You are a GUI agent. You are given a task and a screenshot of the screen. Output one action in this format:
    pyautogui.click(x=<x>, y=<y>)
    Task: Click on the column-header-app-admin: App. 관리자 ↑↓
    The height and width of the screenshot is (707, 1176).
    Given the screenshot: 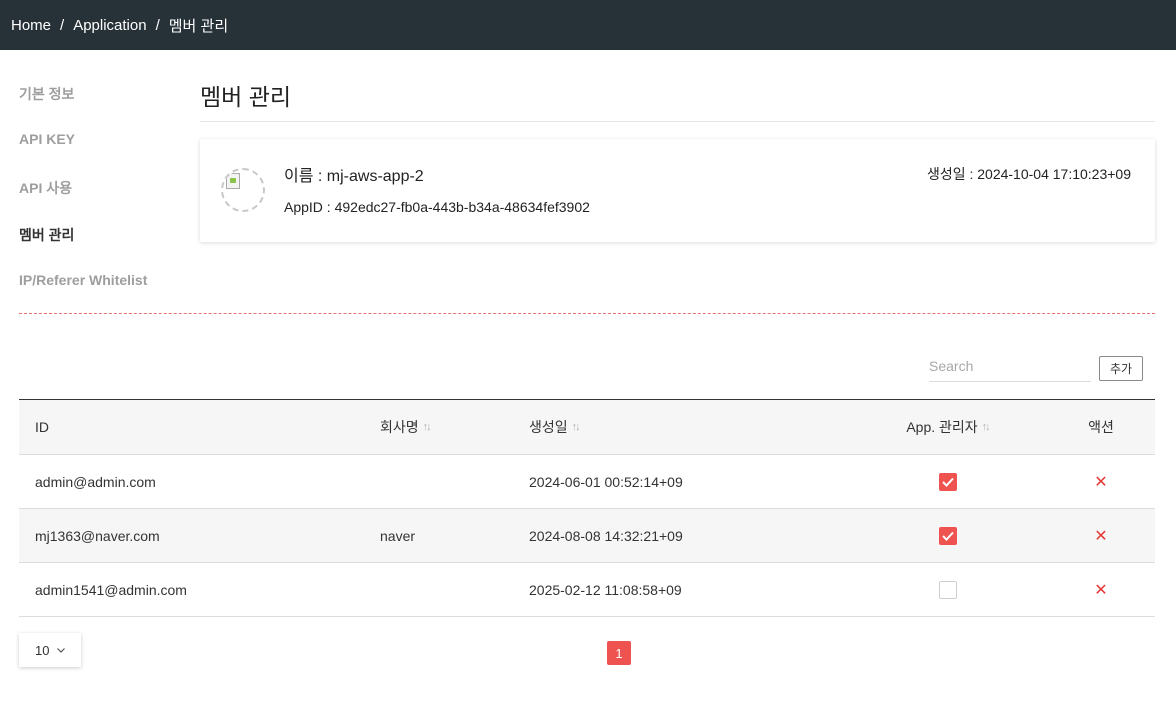 What is the action you would take?
    pyautogui.click(x=947, y=427)
    